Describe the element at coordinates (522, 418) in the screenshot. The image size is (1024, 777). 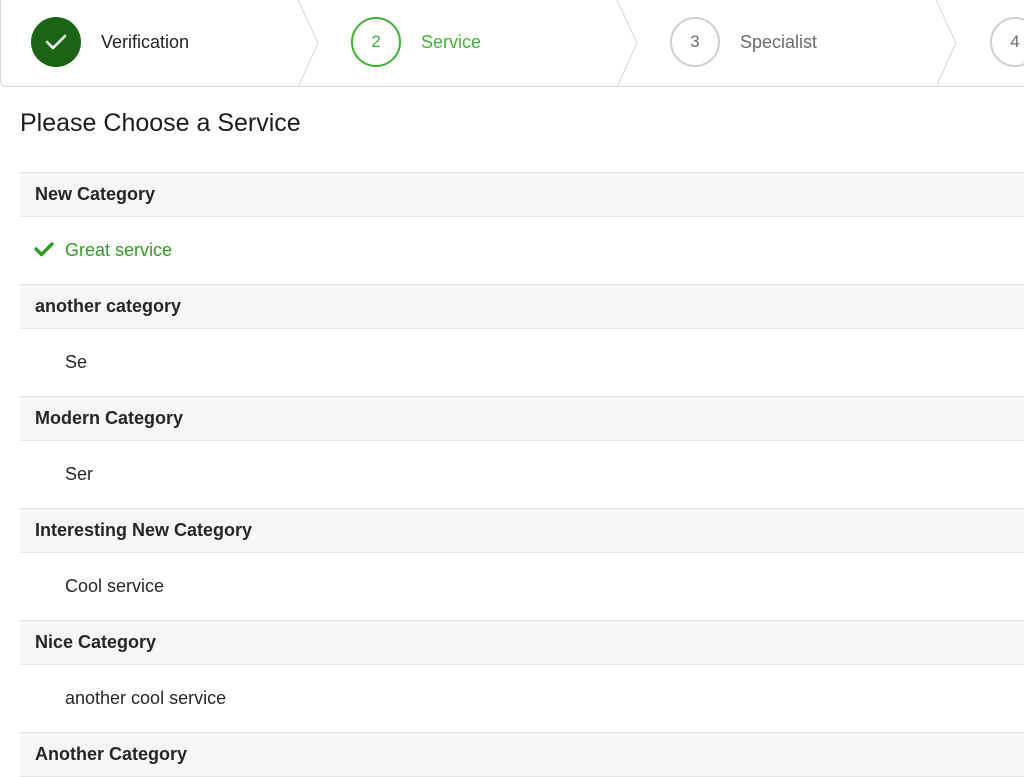
I see `category-header: Modern Category` at that location.